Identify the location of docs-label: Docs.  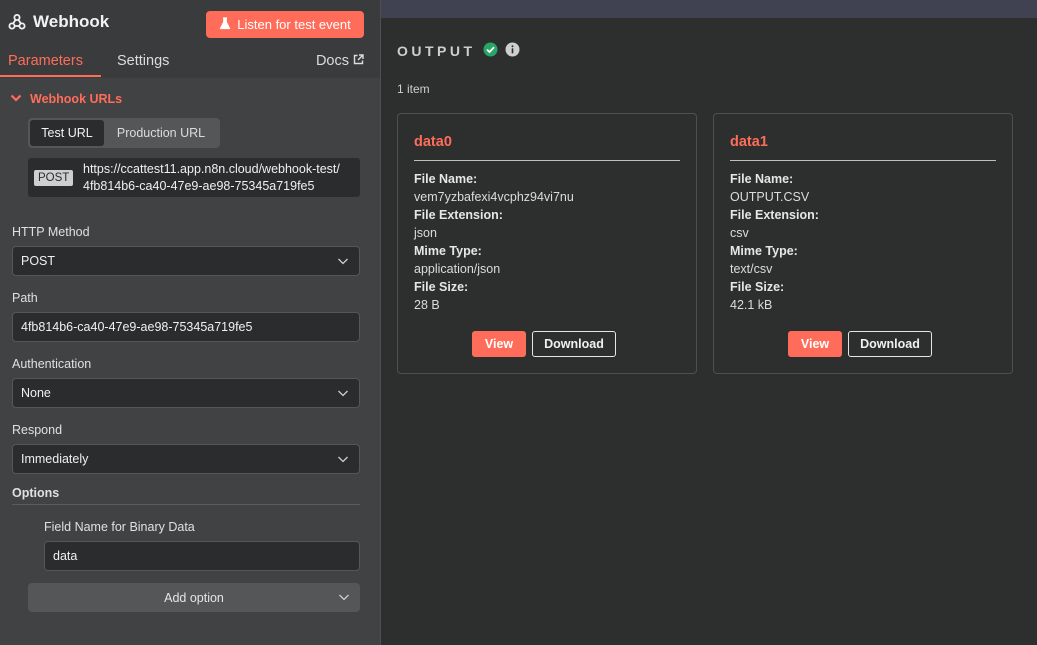
(332, 61).